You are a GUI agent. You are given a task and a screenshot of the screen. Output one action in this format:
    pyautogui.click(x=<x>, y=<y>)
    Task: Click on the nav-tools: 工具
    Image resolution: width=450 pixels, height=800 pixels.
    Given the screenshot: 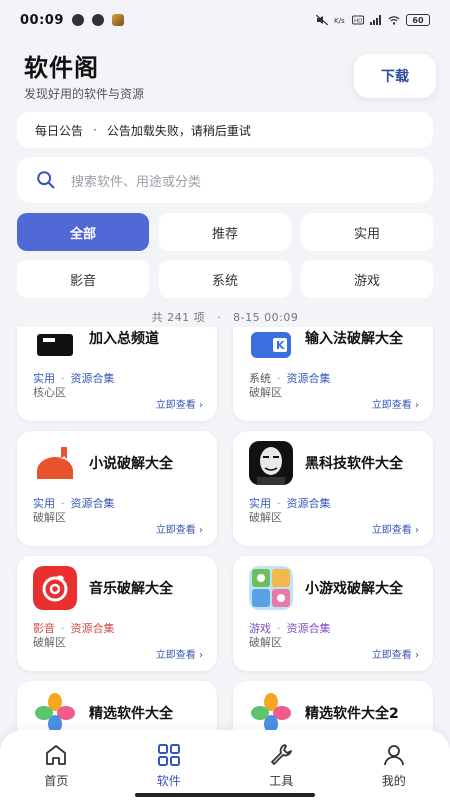 What is the action you would take?
    pyautogui.click(x=281, y=765)
    